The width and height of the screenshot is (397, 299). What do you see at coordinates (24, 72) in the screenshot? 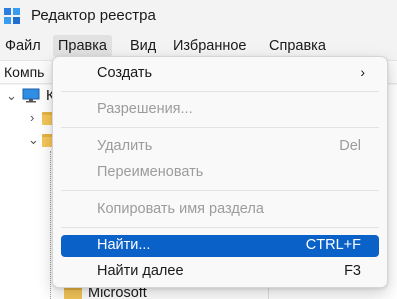
I see `address-text: Компь` at bounding box center [24, 72].